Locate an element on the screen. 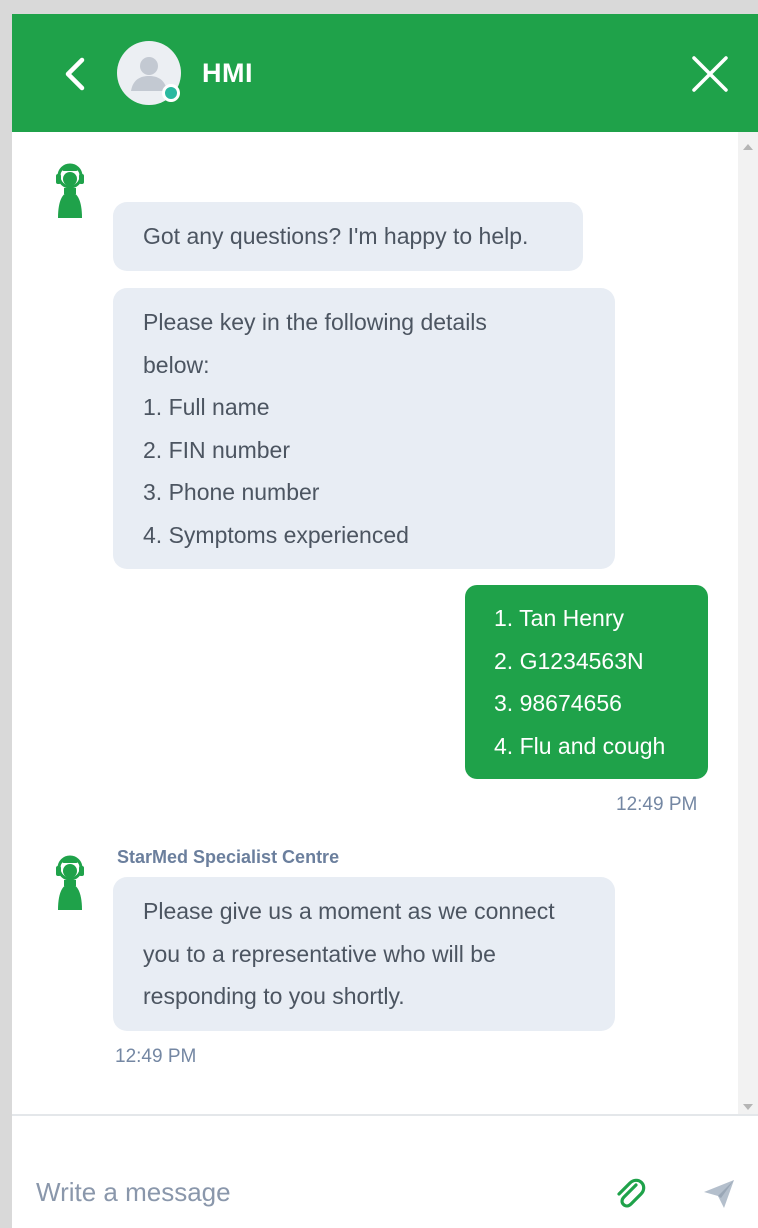 The height and width of the screenshot is (1228, 758). message-text: 1. Full name is located at coordinates (206, 407).